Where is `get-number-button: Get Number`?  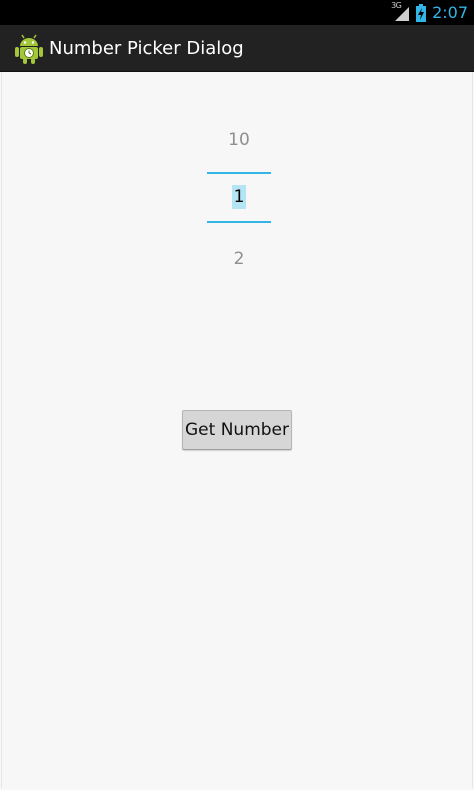
get-number-button: Get Number is located at coordinates (237, 430).